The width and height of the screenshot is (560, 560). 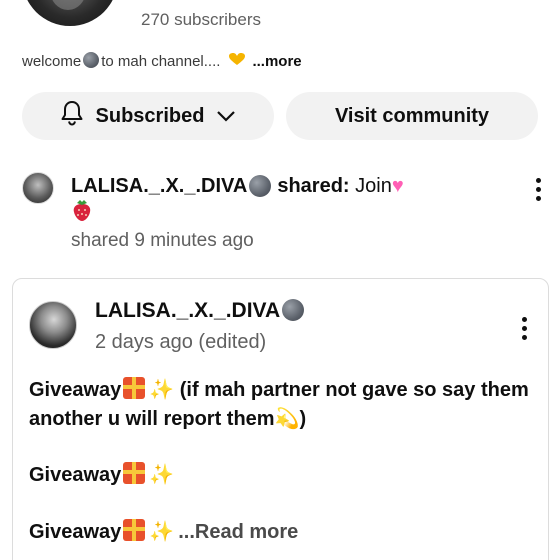 I want to click on post-line: Giveaway ✨ ...Read more, so click(x=163, y=532).